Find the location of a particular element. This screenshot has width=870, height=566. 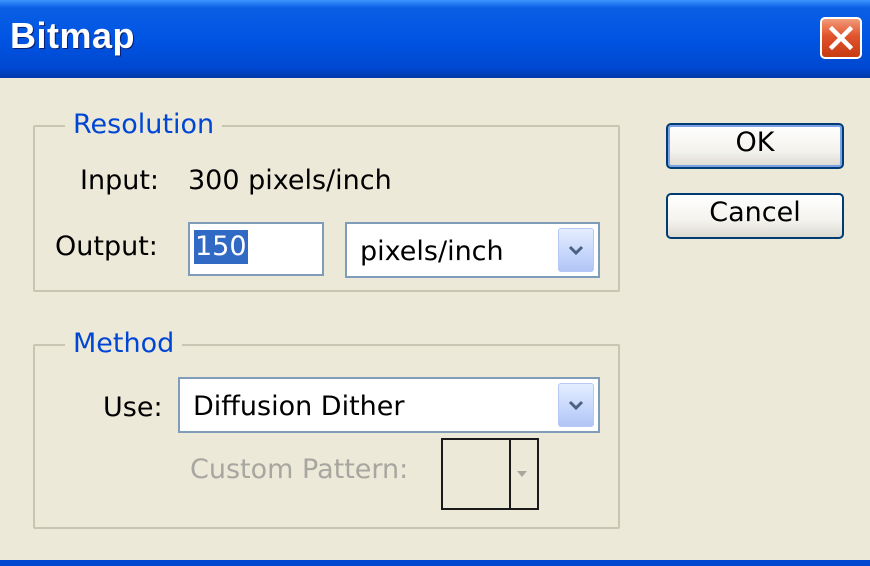

output-resolution-value: 150 is located at coordinates (221, 247).